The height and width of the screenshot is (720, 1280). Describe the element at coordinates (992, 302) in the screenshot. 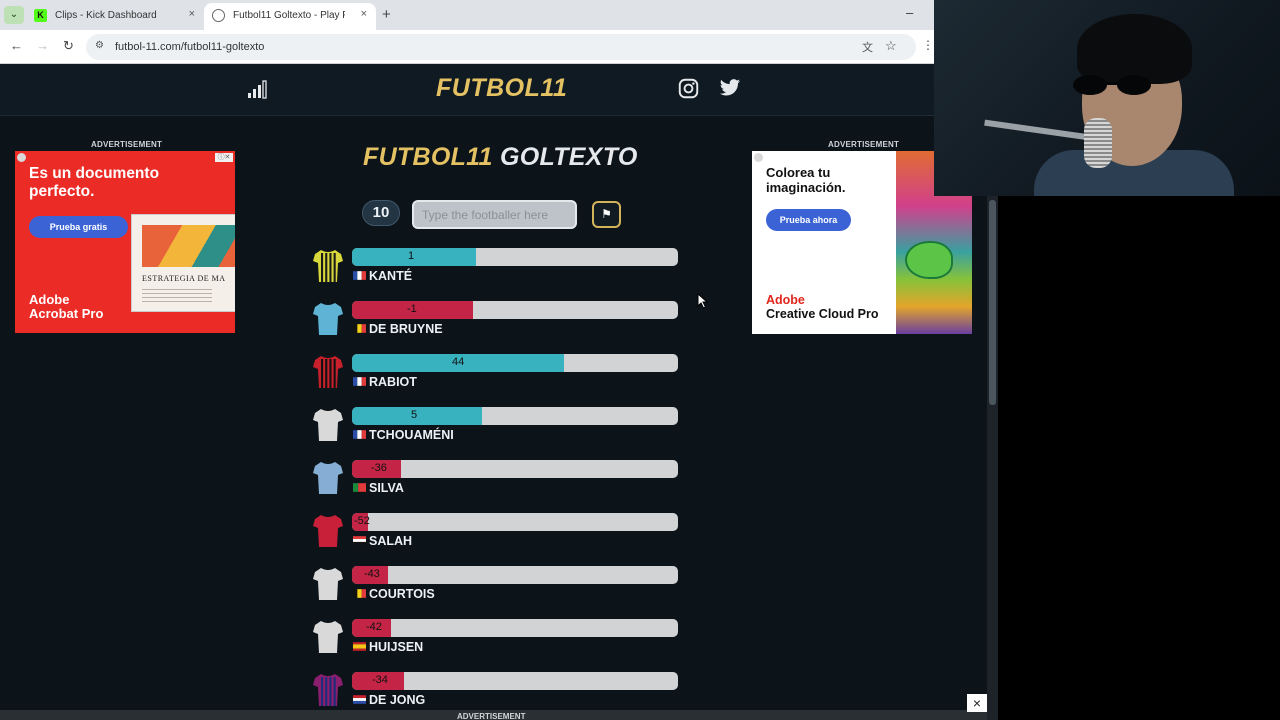

I see `scrollbar-thumb` at that location.